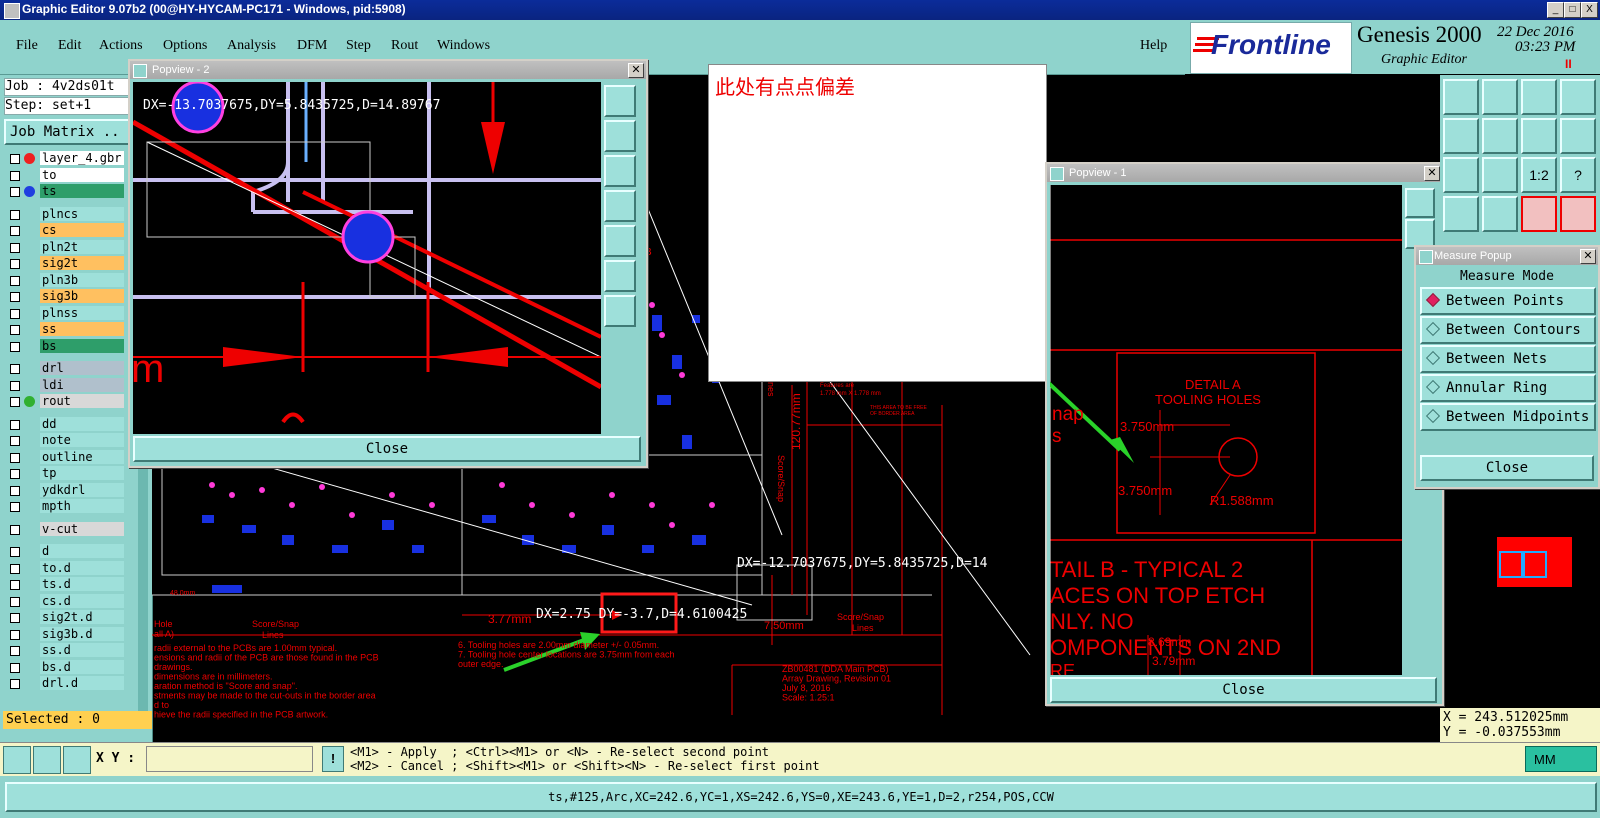  What do you see at coordinates (229, 759) in the screenshot?
I see `xy-input` at bounding box center [229, 759].